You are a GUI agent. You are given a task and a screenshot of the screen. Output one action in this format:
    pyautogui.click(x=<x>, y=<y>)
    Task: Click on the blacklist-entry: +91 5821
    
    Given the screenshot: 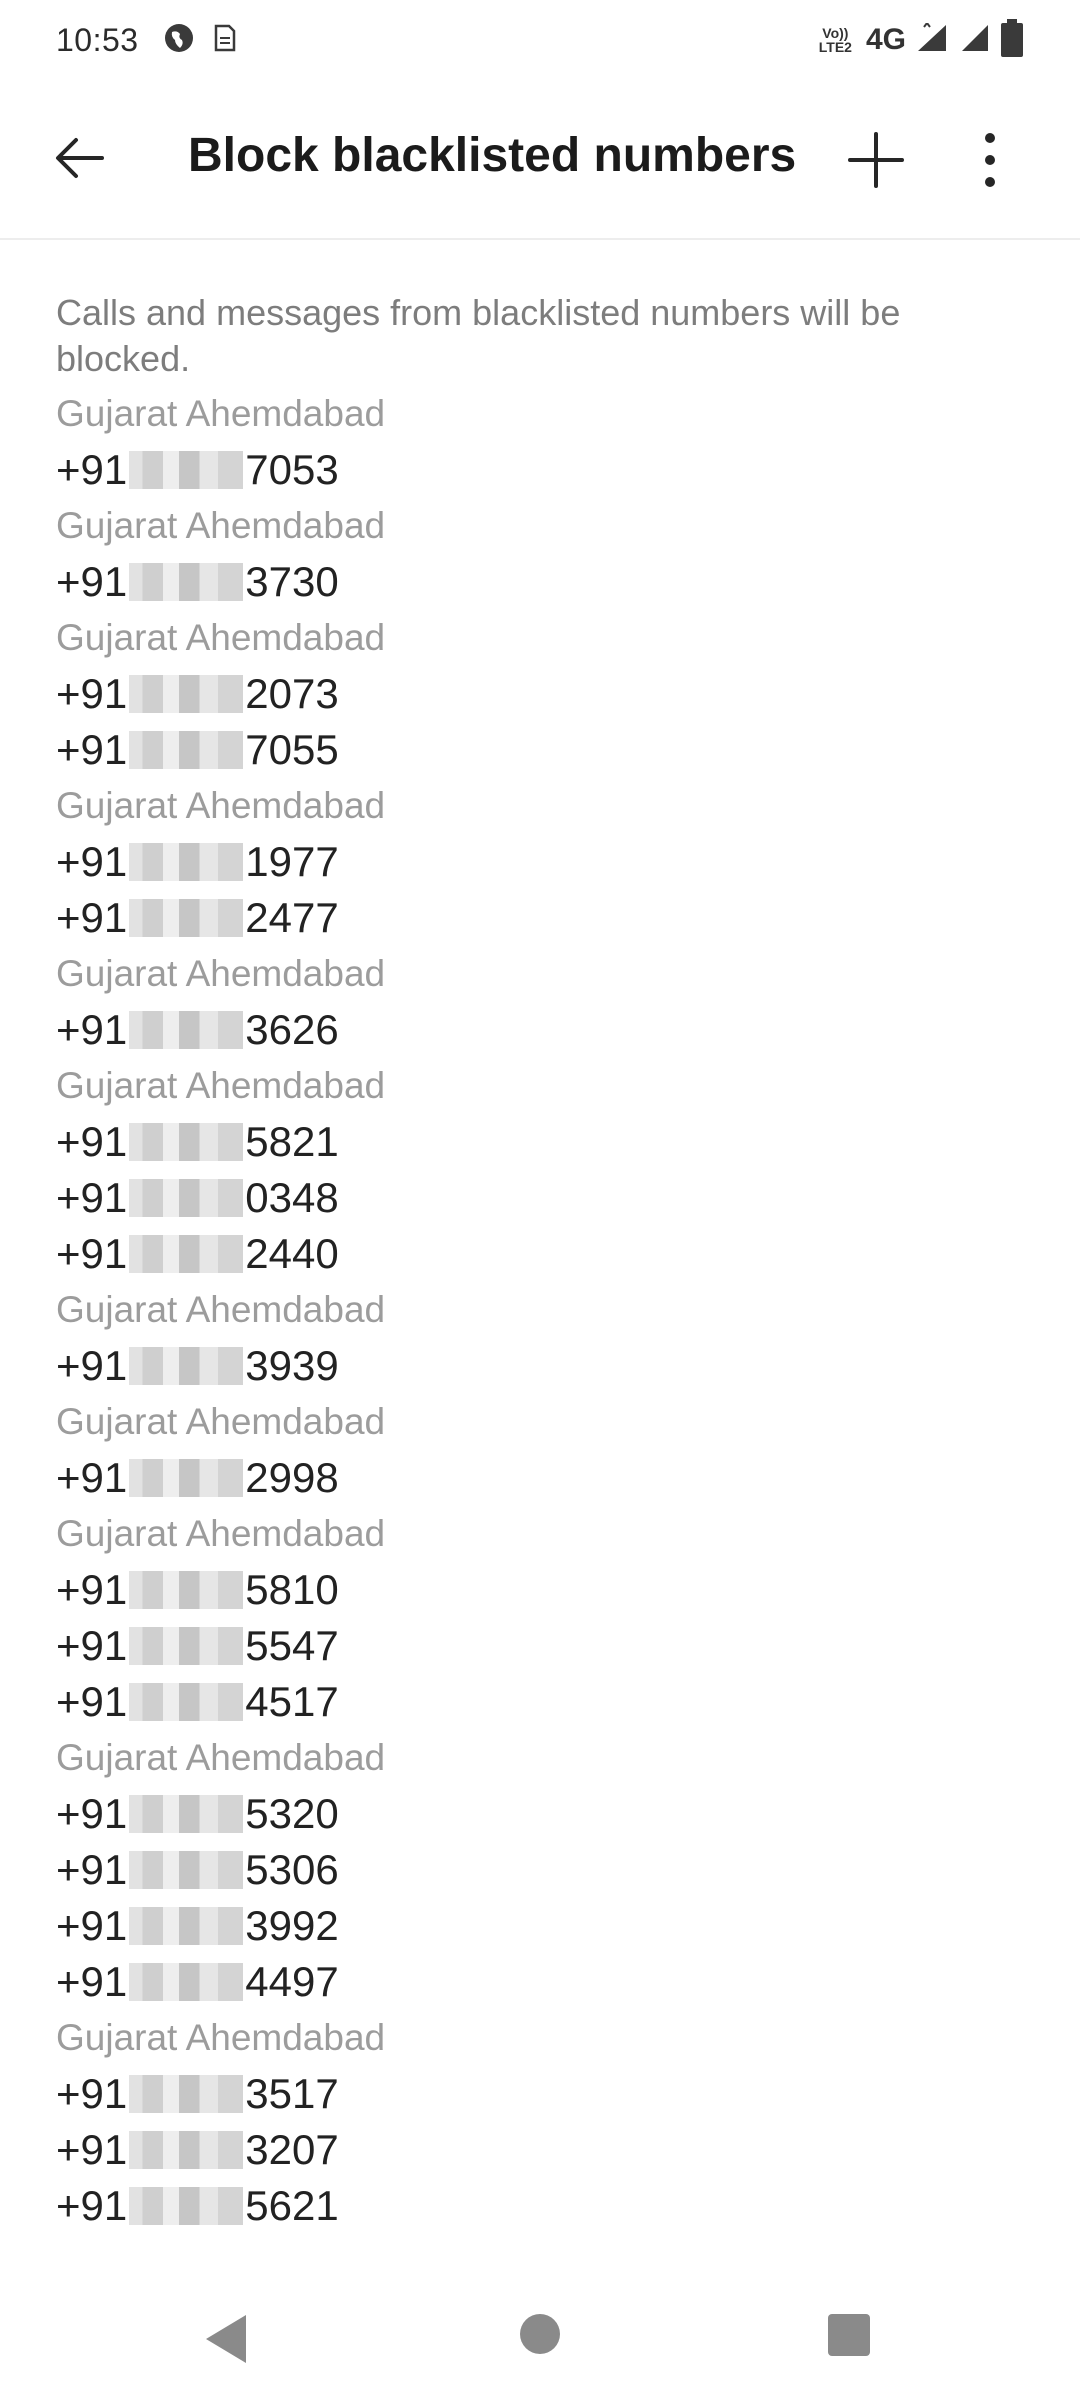 What is the action you would take?
    pyautogui.click(x=540, y=1142)
    